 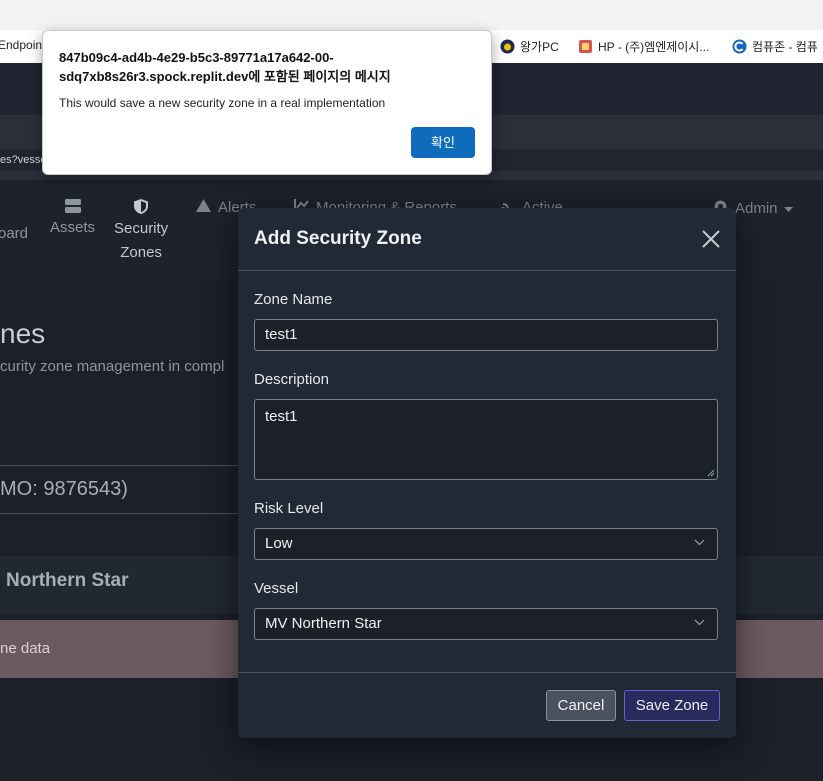 What do you see at coordinates (141, 228) in the screenshot?
I see `nav-label: Security` at bounding box center [141, 228].